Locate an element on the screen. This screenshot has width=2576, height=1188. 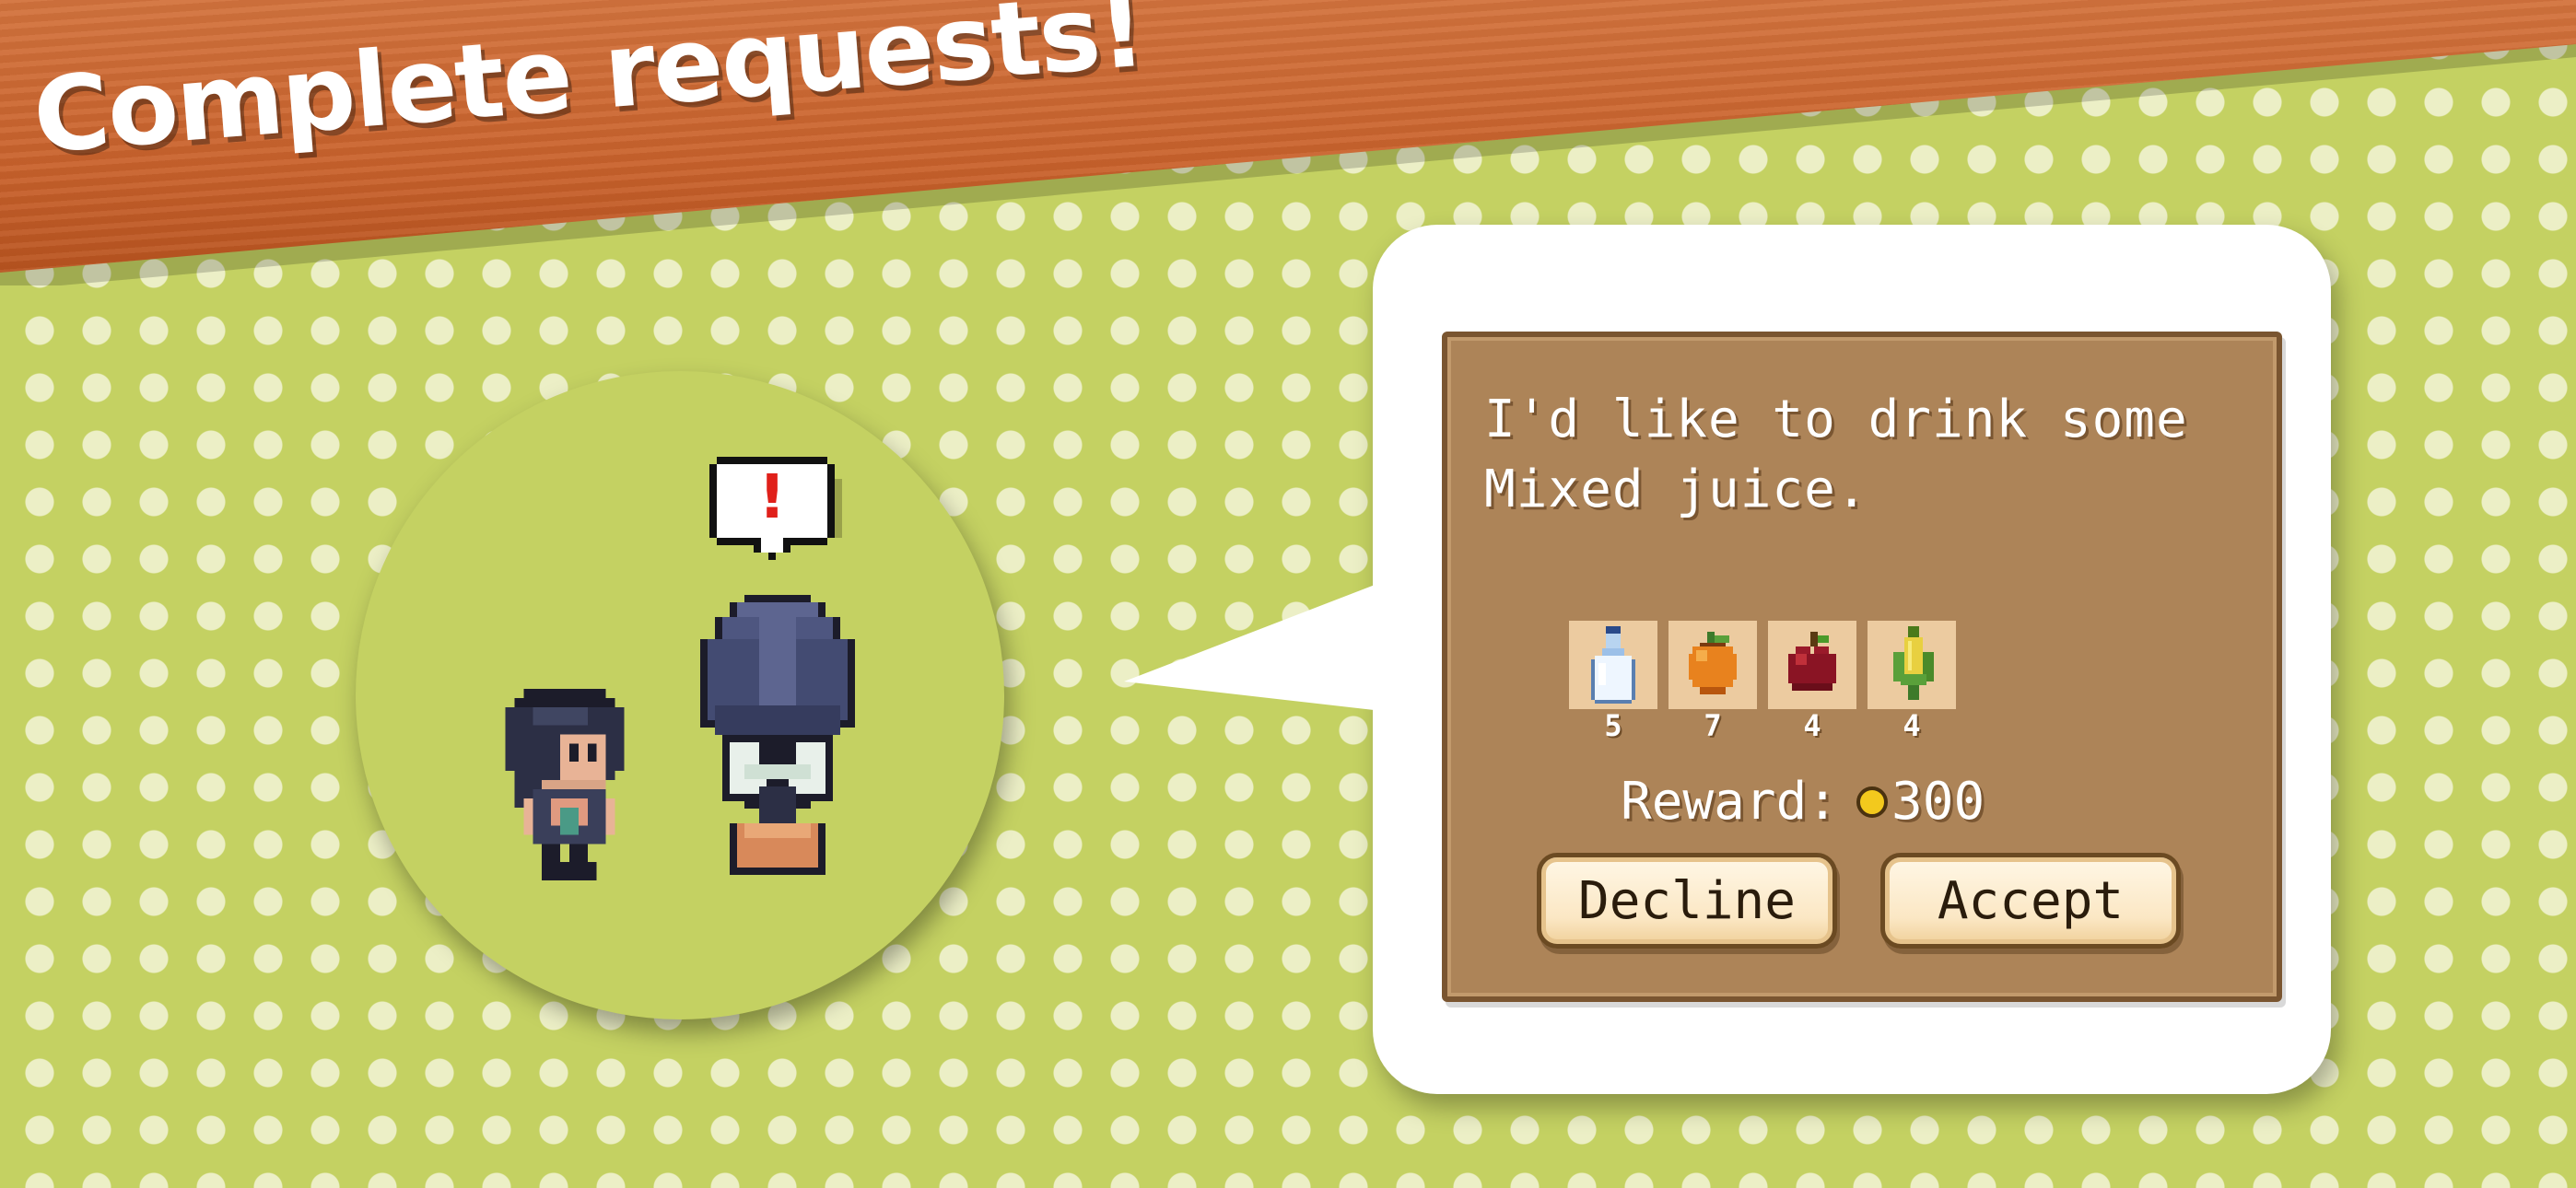
ingredient-orange: 7 is located at coordinates (1713, 680).